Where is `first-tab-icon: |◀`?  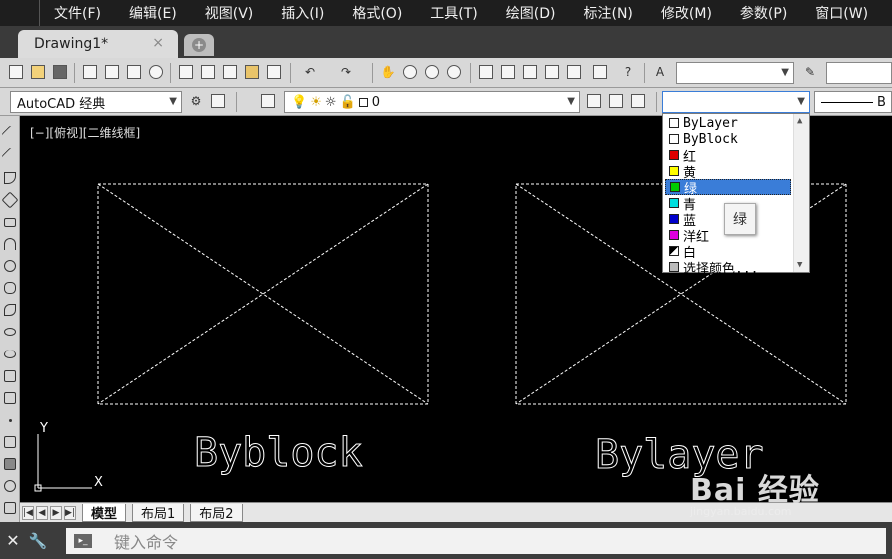 first-tab-icon: |◀ is located at coordinates (28, 512).